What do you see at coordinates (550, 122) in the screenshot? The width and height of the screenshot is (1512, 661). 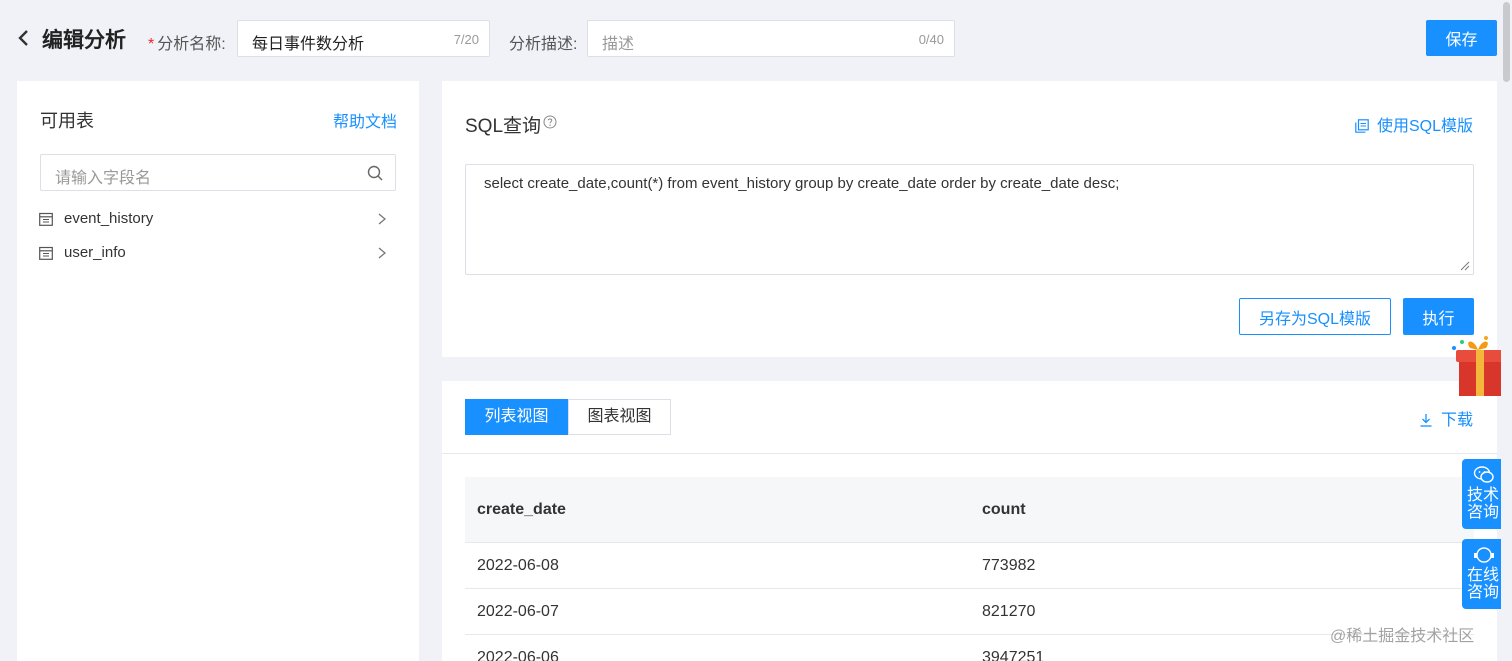 I see `question-circle-icon` at bounding box center [550, 122].